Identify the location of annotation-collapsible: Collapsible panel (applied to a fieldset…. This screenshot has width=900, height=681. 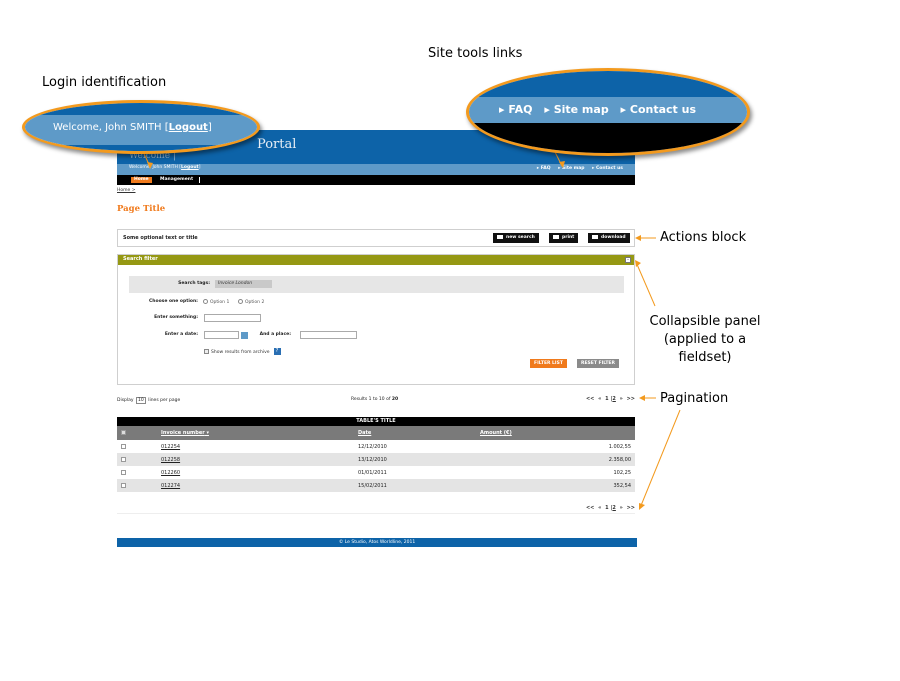
(705, 339).